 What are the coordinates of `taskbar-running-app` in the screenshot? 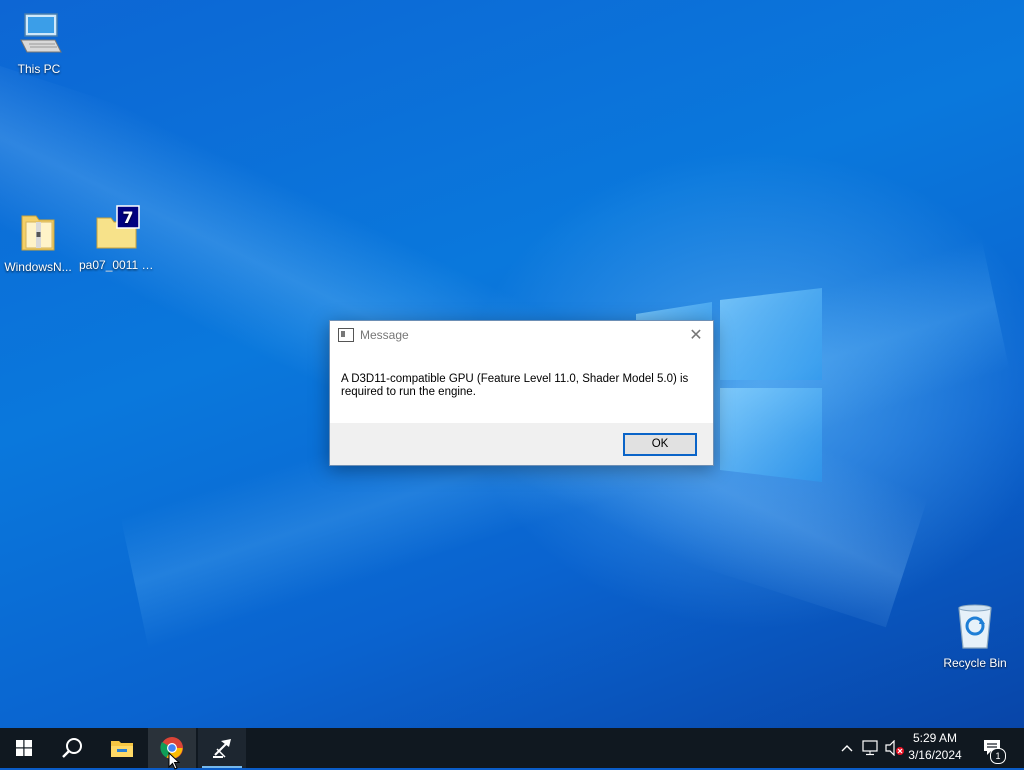 It's located at (222, 748).